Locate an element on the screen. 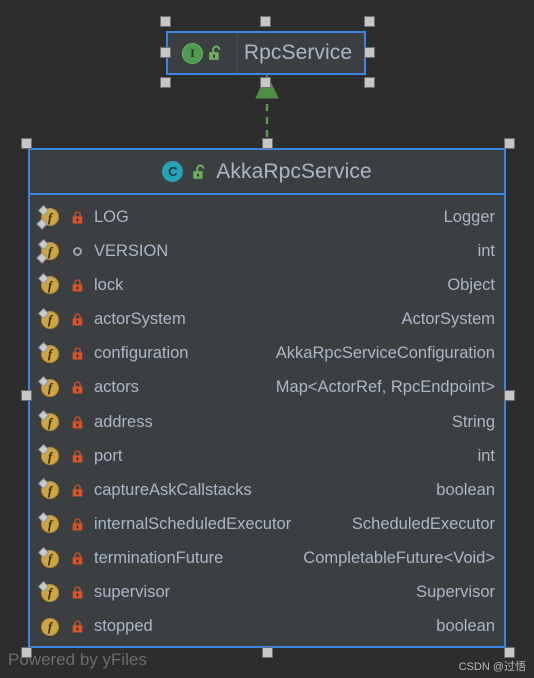 The image size is (534, 678). class-attribute-row: supervisor Supervisor is located at coordinates (267, 593).